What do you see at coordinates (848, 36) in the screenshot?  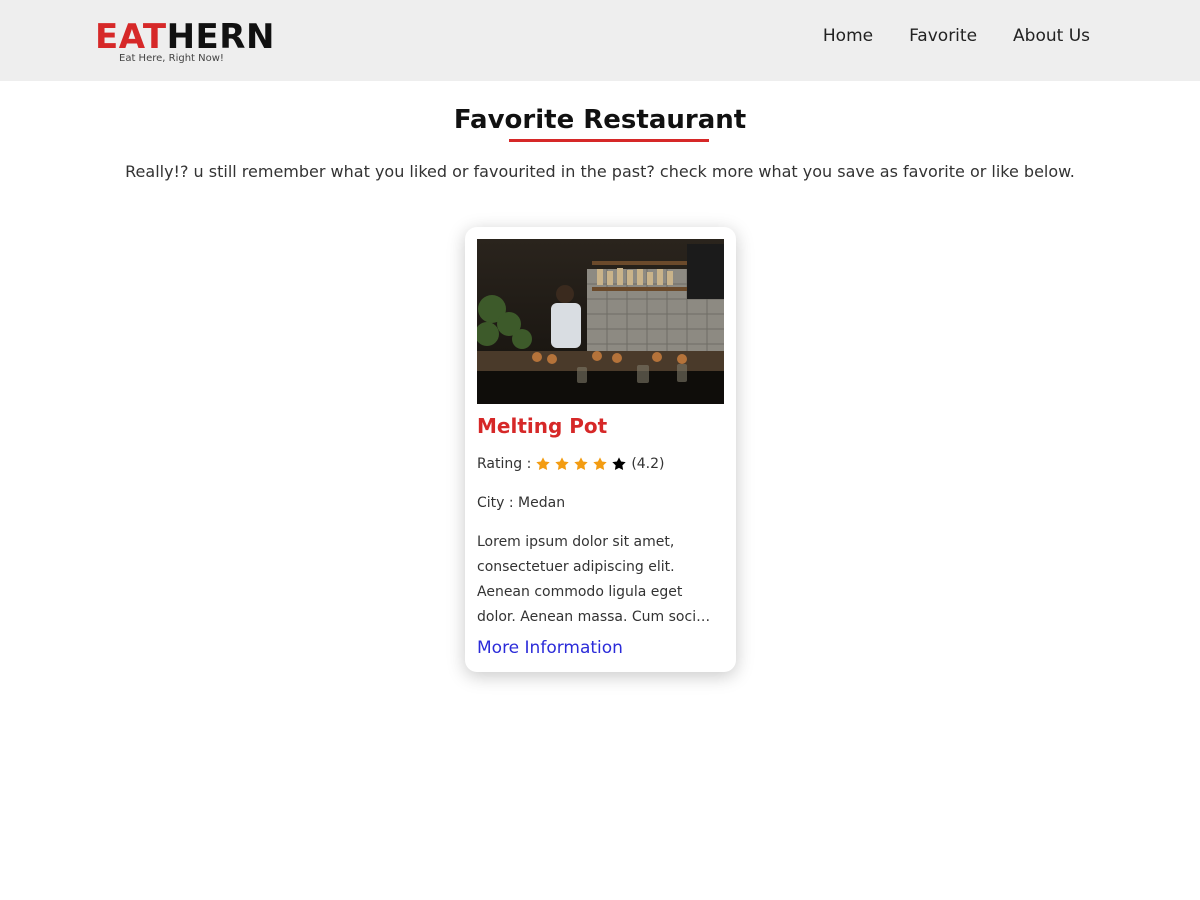 I see `nav-link-home: Home` at bounding box center [848, 36].